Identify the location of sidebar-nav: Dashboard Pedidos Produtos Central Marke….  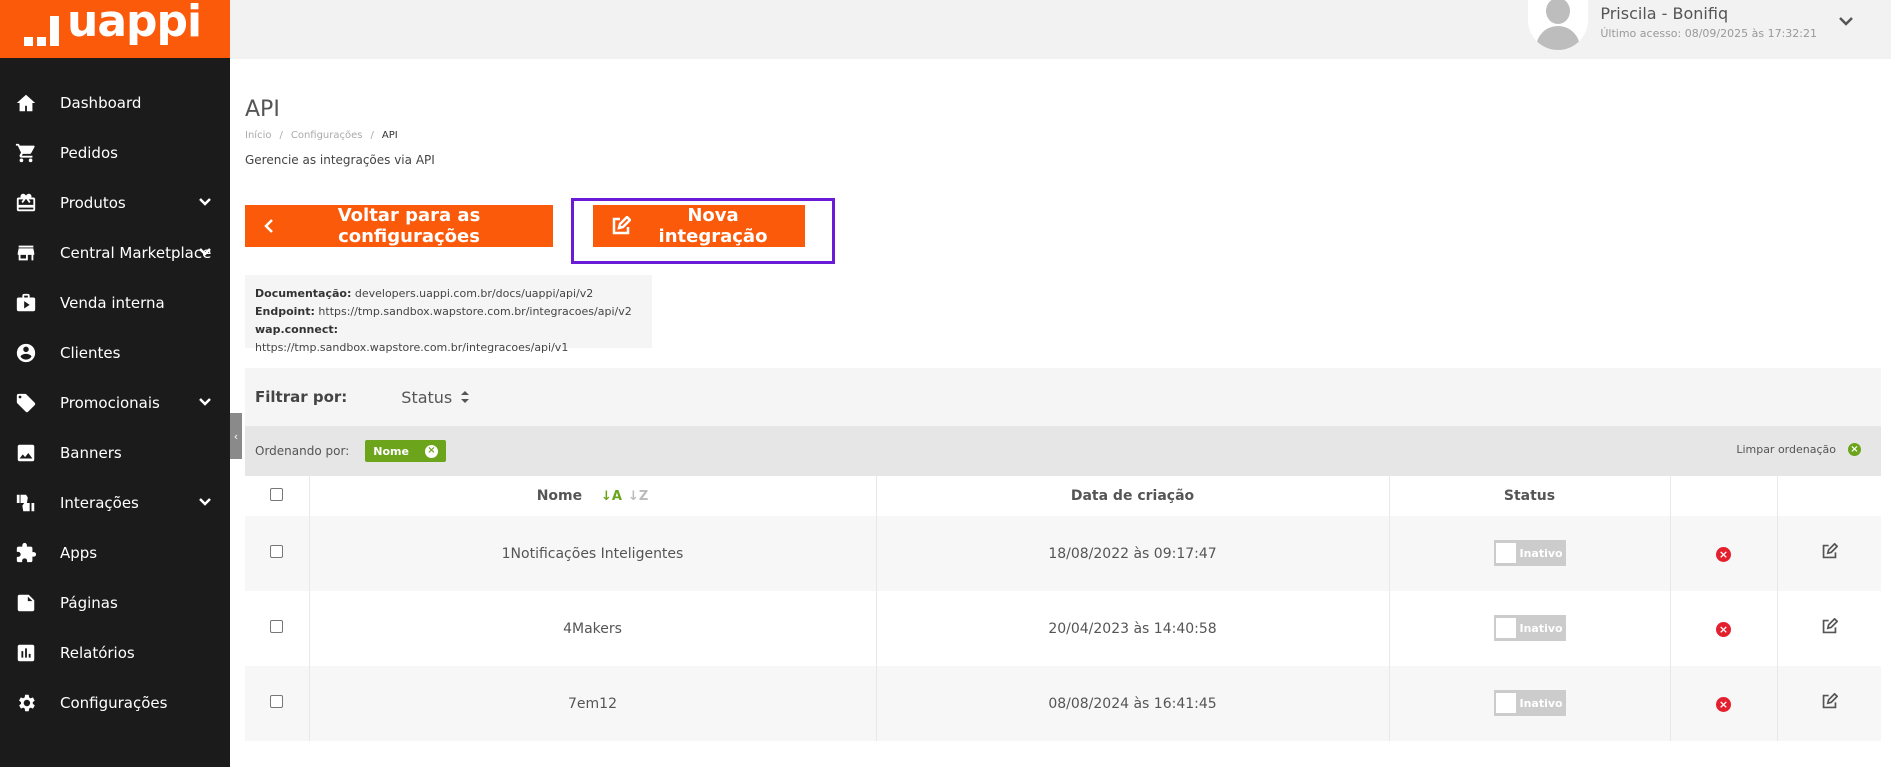
(115, 393).